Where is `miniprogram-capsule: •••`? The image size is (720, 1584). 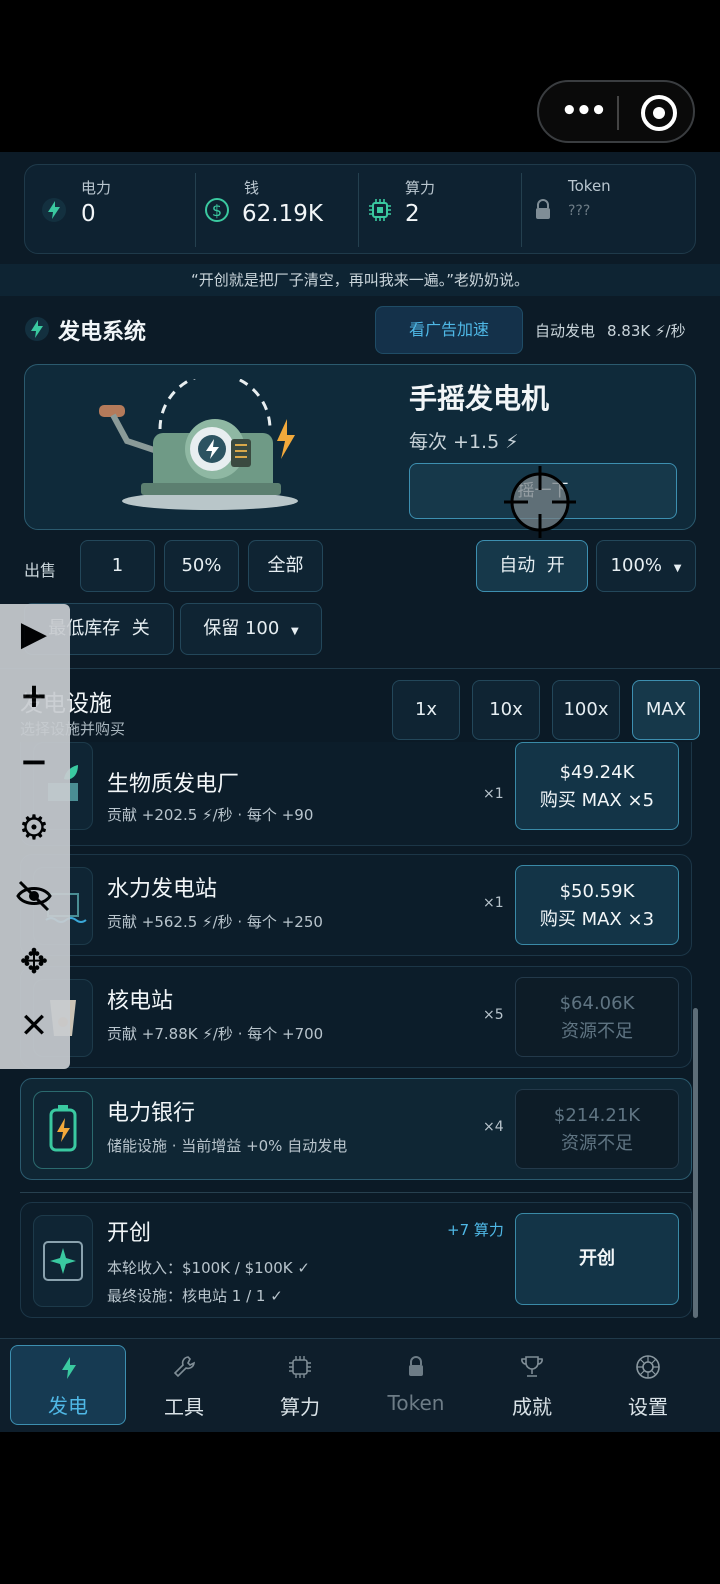 miniprogram-capsule: ••• is located at coordinates (616, 111).